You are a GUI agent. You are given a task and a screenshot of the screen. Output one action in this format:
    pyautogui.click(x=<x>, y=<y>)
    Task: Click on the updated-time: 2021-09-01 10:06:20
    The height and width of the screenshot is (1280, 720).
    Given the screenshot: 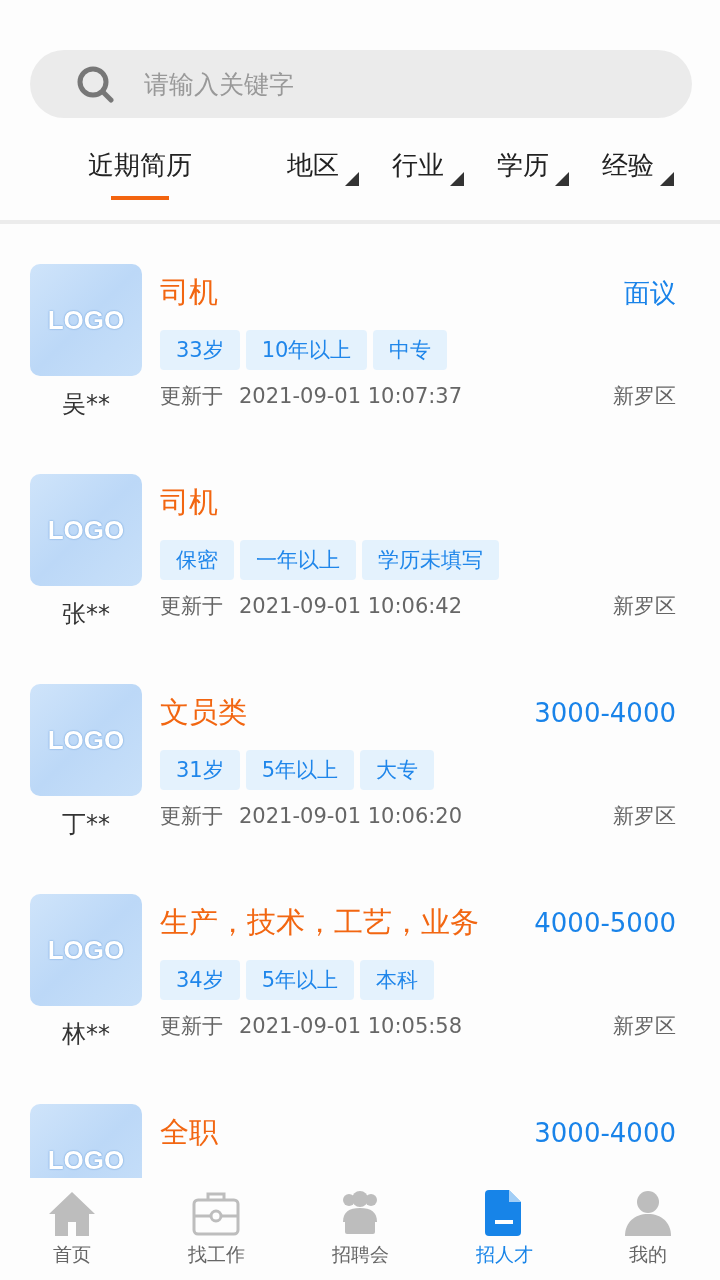 What is the action you would take?
    pyautogui.click(x=351, y=816)
    